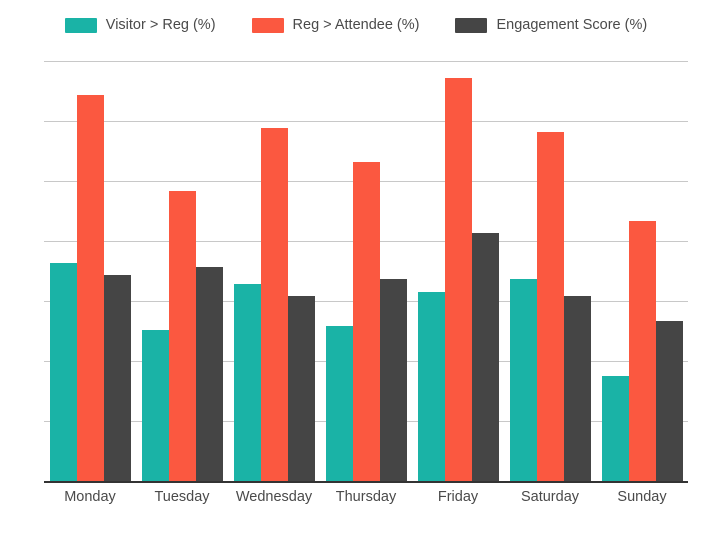 This screenshot has height=543, width=712. What do you see at coordinates (642, 497) in the screenshot?
I see `x-axis-tick-label: Sunday` at bounding box center [642, 497].